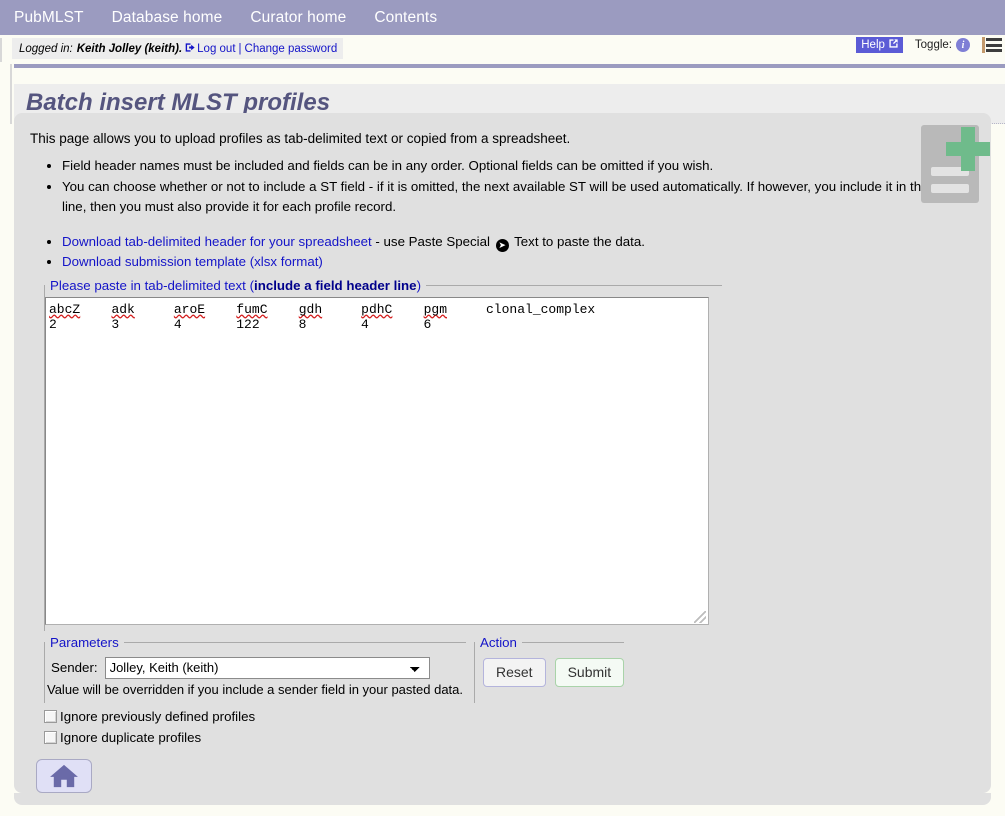 The height and width of the screenshot is (816, 1005). Describe the element at coordinates (49, 18) in the screenshot. I see `nav-item-pubmlst: PubMLST` at that location.